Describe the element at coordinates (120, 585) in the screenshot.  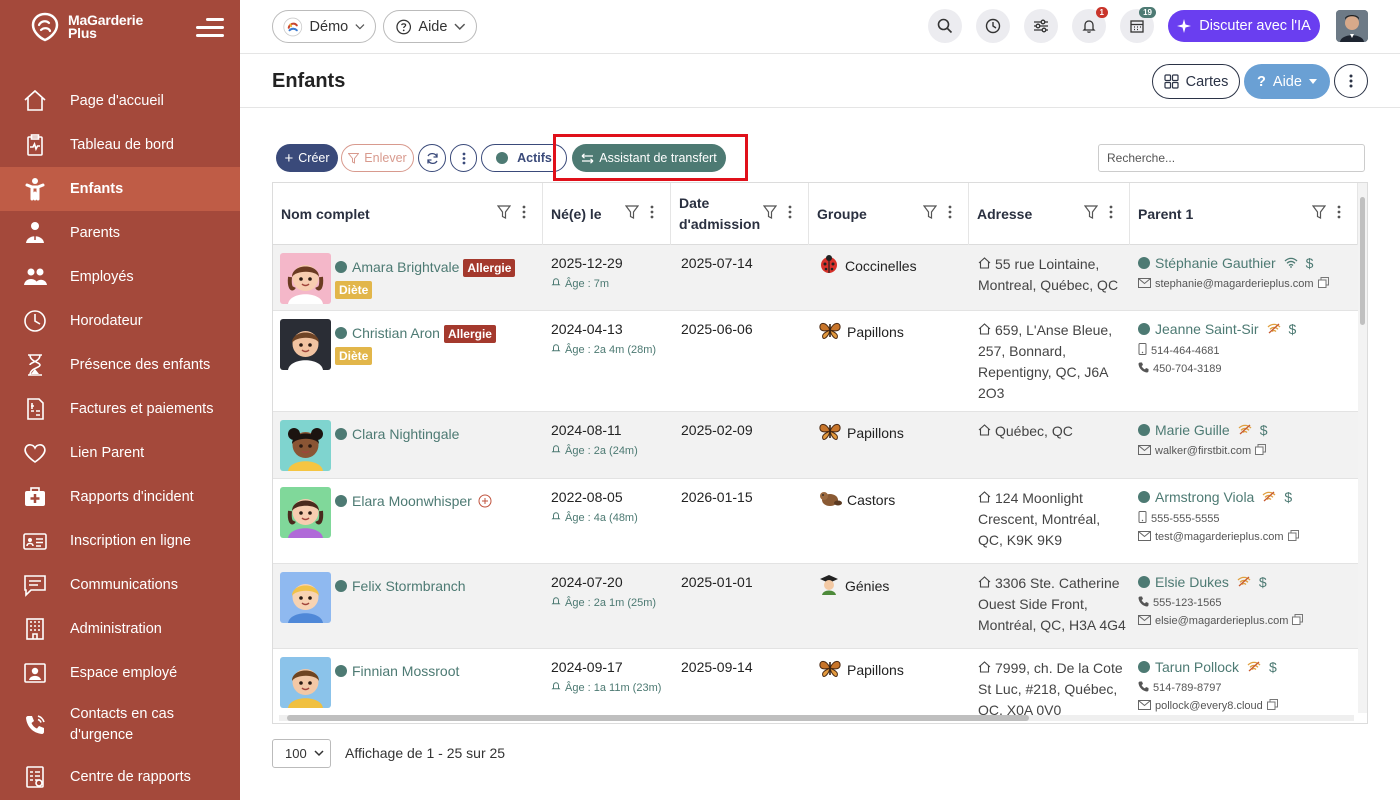
I see `sidebar-item-chat: Communications` at that location.